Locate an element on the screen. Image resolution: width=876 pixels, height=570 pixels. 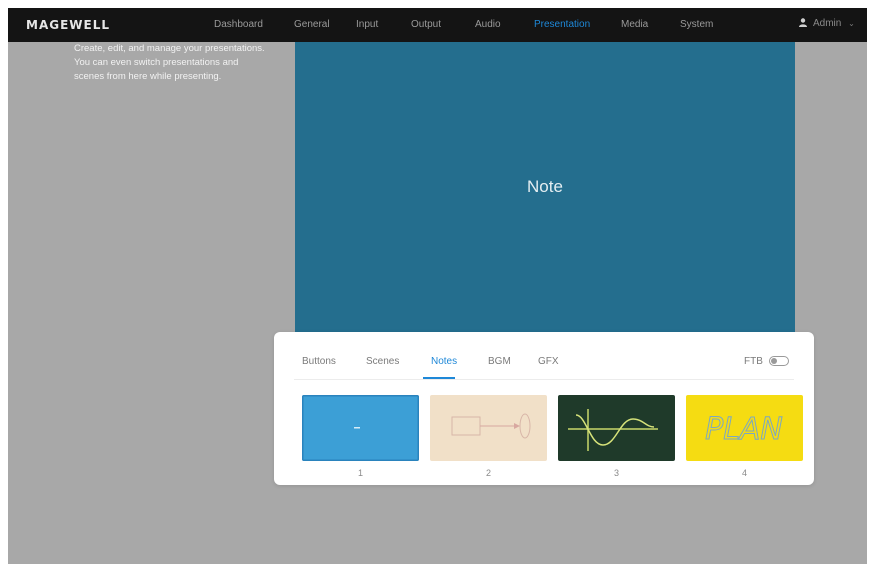
chalkboard-wave-thumbnail is located at coordinates (616, 428).